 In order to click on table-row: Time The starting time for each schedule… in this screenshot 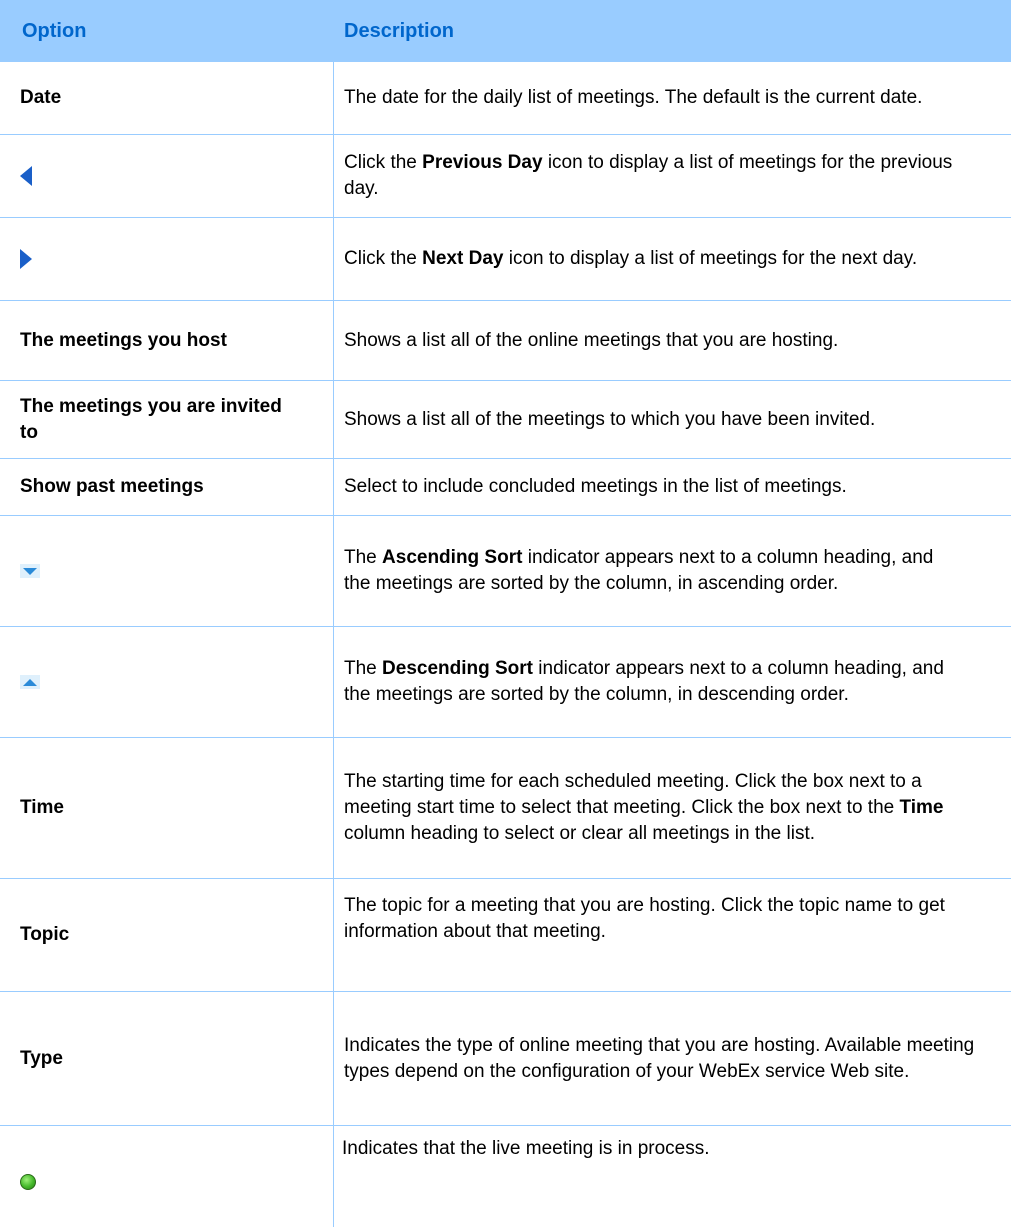, I will do `click(505, 808)`.